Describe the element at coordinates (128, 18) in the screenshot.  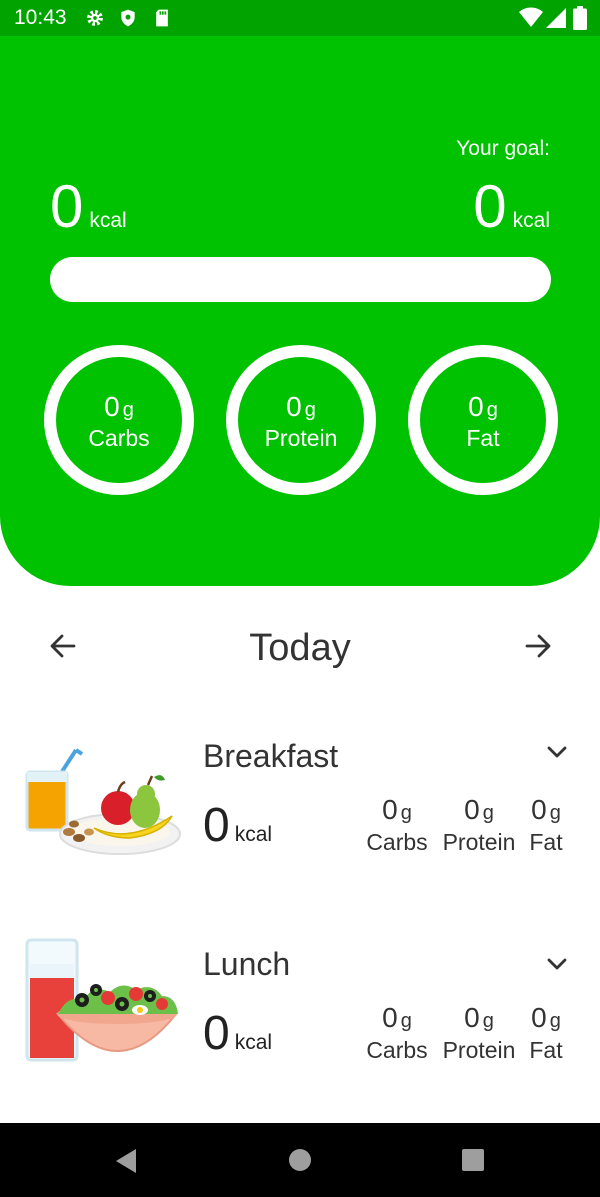
I see `shield-icon` at that location.